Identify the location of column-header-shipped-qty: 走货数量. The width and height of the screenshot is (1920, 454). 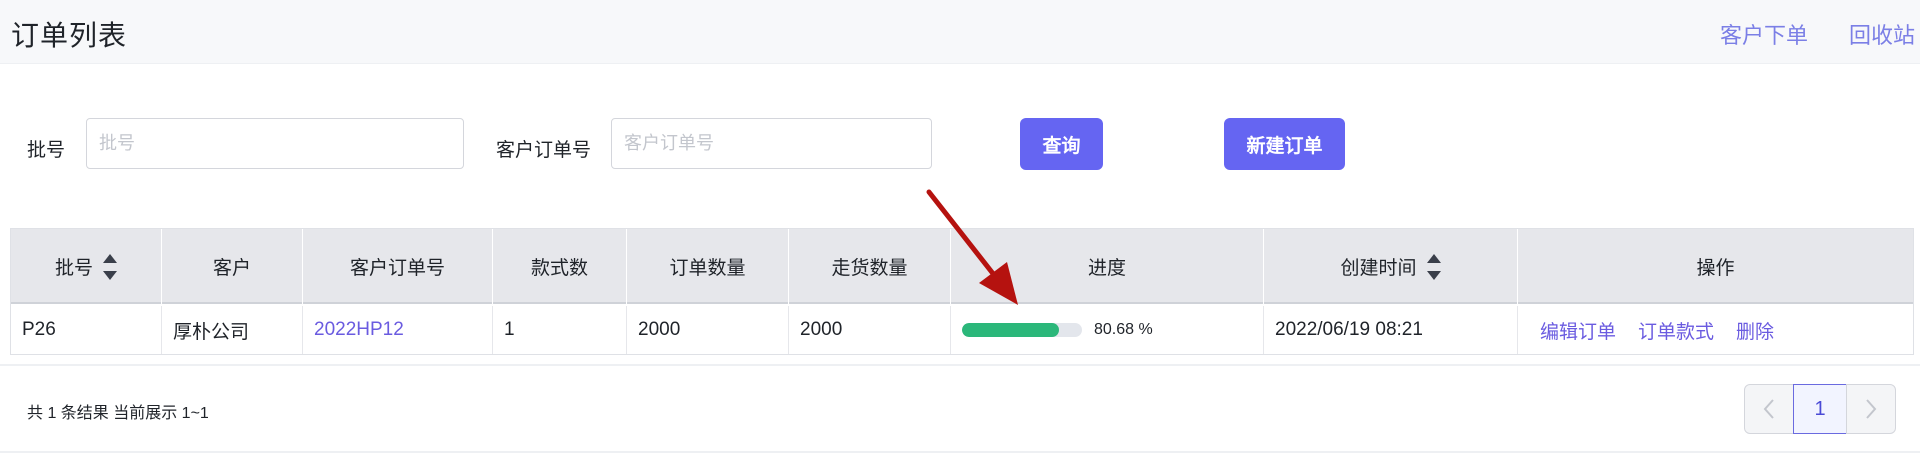
(870, 266).